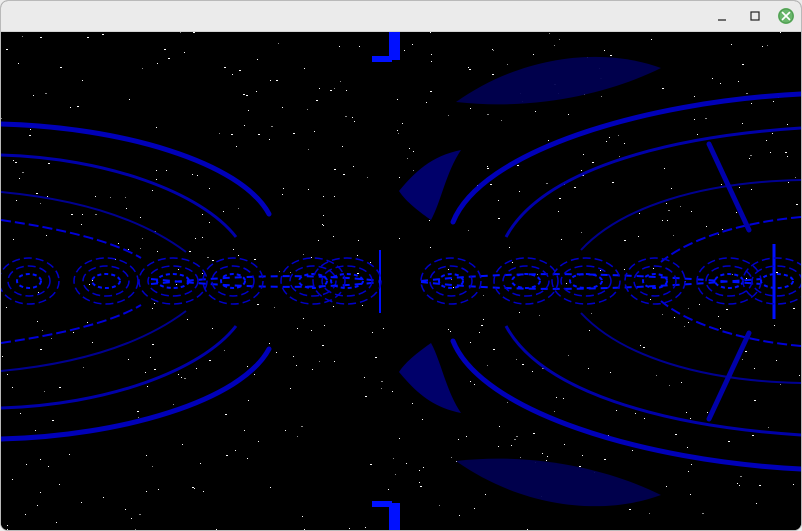  Describe the element at coordinates (786, 16) in the screenshot. I see `close-button` at that location.